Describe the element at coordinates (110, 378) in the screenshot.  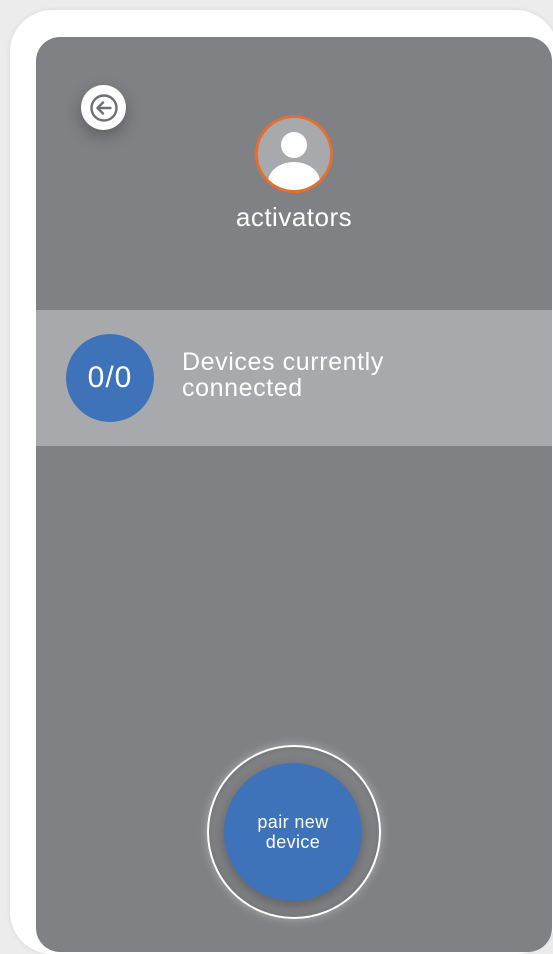
I see `device-count-badge: 0/0` at that location.